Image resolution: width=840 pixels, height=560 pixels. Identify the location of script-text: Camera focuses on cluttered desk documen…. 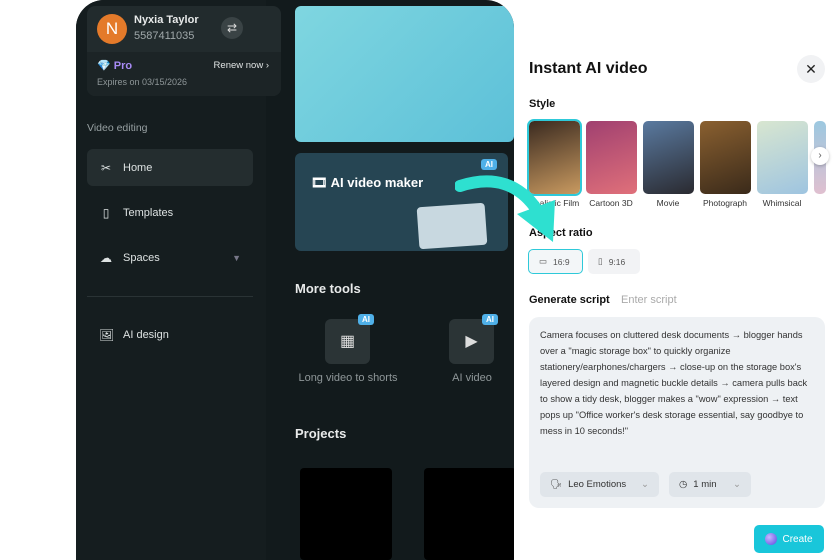
(675, 383).